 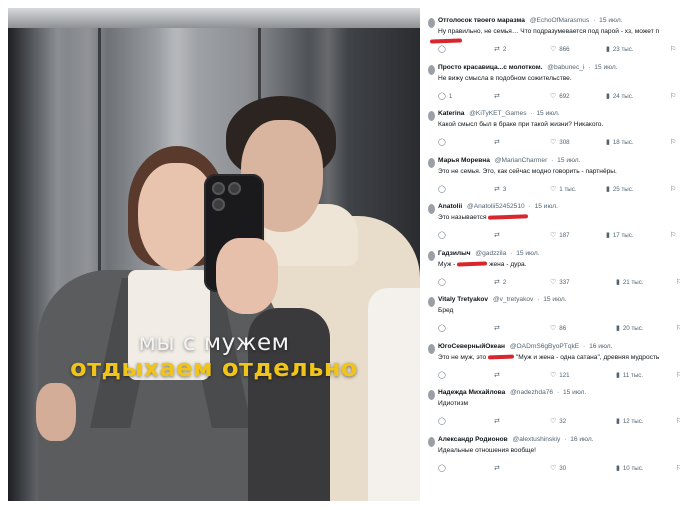 What do you see at coordinates (496, 206) in the screenshot?
I see `author-handle: @Anatolii52452510` at bounding box center [496, 206].